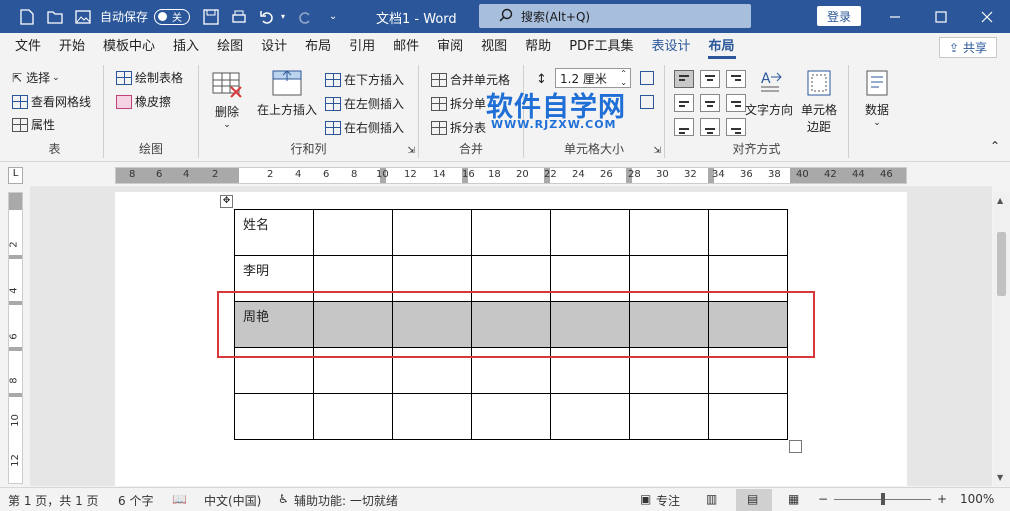 The image size is (1010, 511). I want to click on zoom-out-icon: −, so click(823, 499).